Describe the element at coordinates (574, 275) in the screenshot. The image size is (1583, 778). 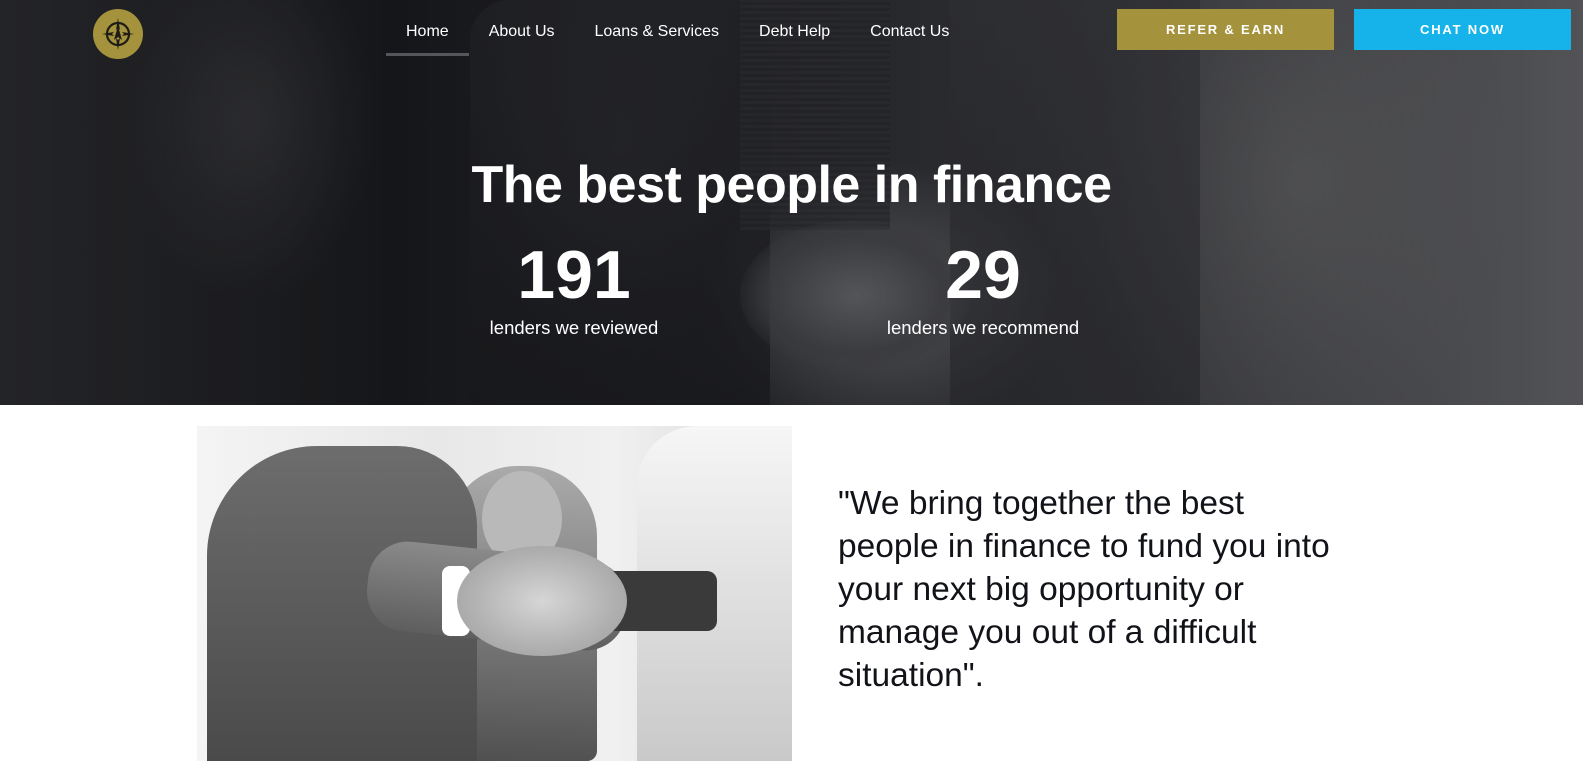
I see `stat-number: 191` at that location.